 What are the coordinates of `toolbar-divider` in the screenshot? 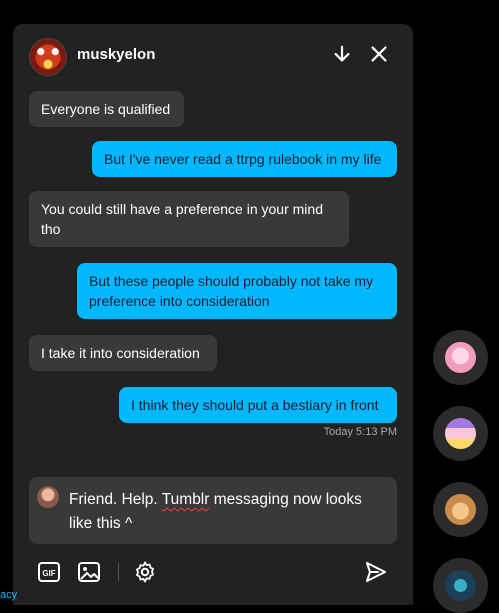 It's located at (118, 572).